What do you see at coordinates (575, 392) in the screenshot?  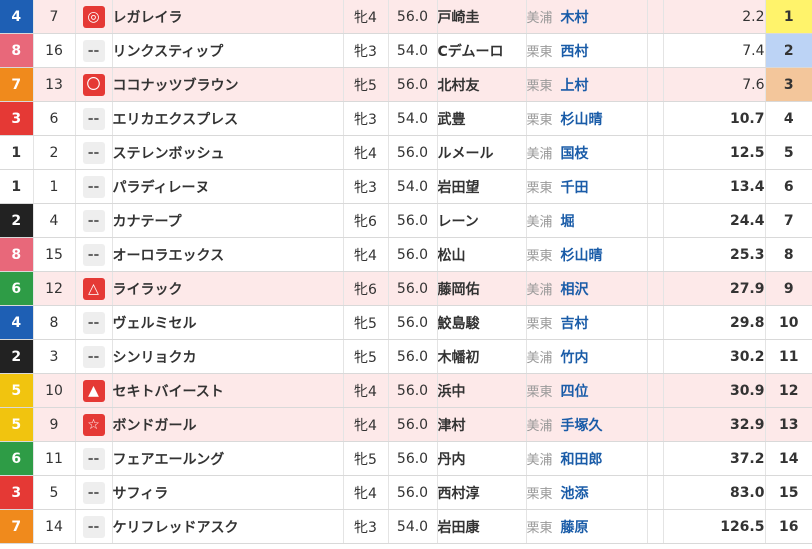 I see `trainer-link: 四位` at bounding box center [575, 392].